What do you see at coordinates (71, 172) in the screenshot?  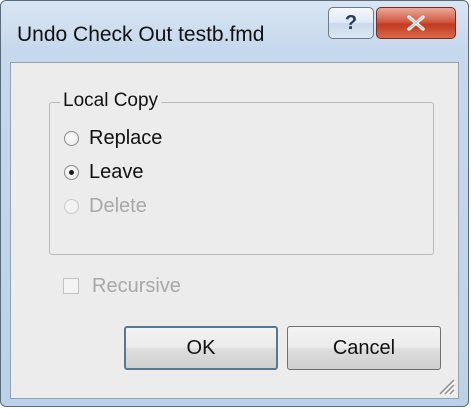 I see `radio-button-selected` at bounding box center [71, 172].